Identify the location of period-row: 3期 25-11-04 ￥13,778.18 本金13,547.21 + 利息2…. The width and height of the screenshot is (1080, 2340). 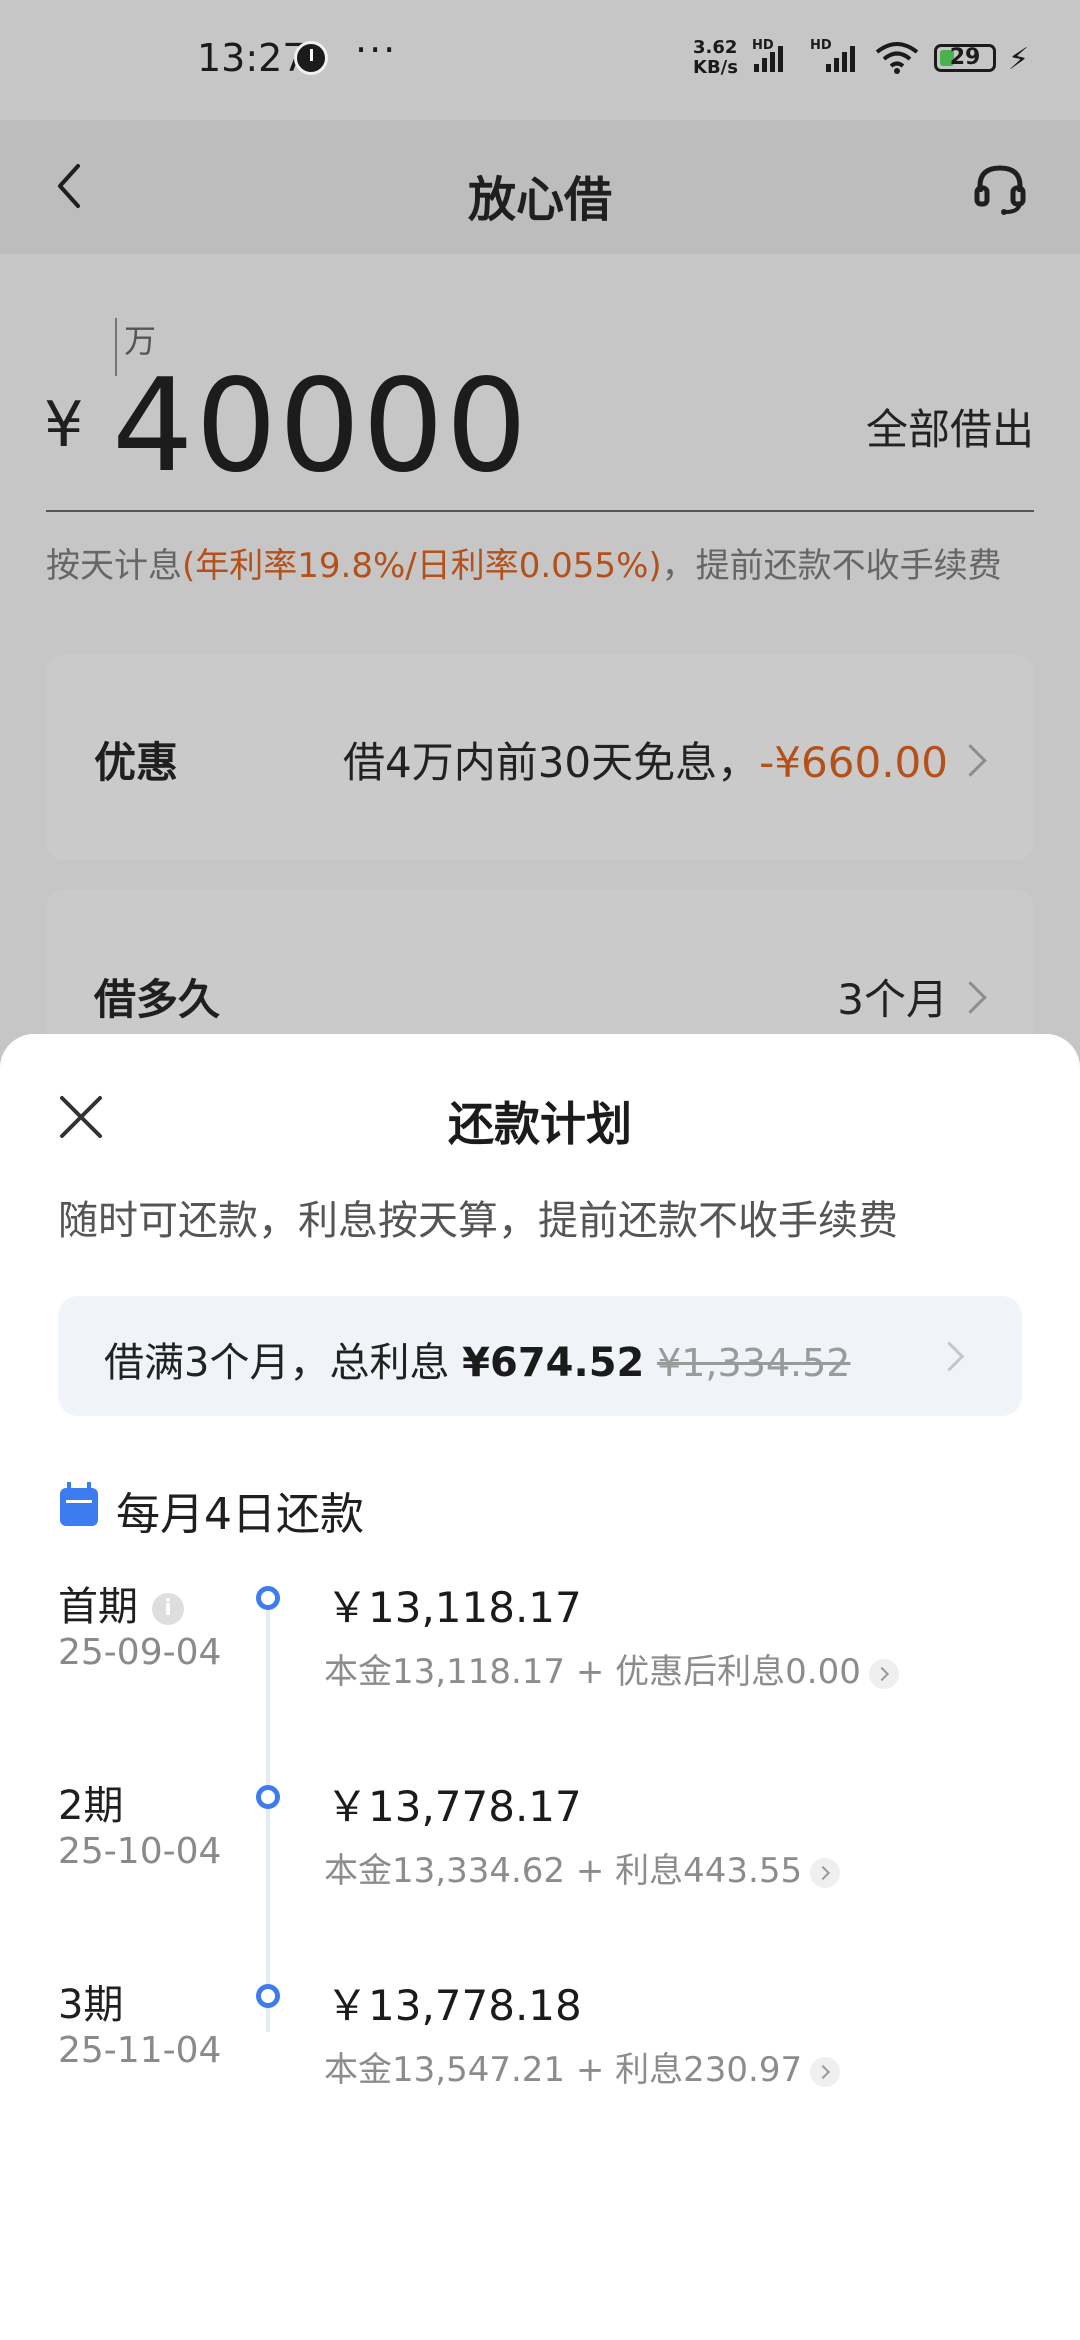
(540, 2047).